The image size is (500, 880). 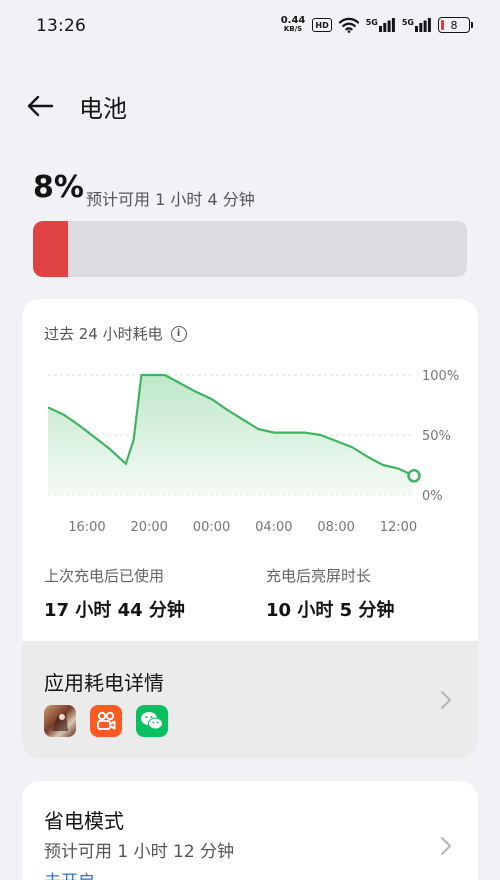 I want to click on app-usage-detail-title: 应用耗电详情, so click(x=104, y=683).